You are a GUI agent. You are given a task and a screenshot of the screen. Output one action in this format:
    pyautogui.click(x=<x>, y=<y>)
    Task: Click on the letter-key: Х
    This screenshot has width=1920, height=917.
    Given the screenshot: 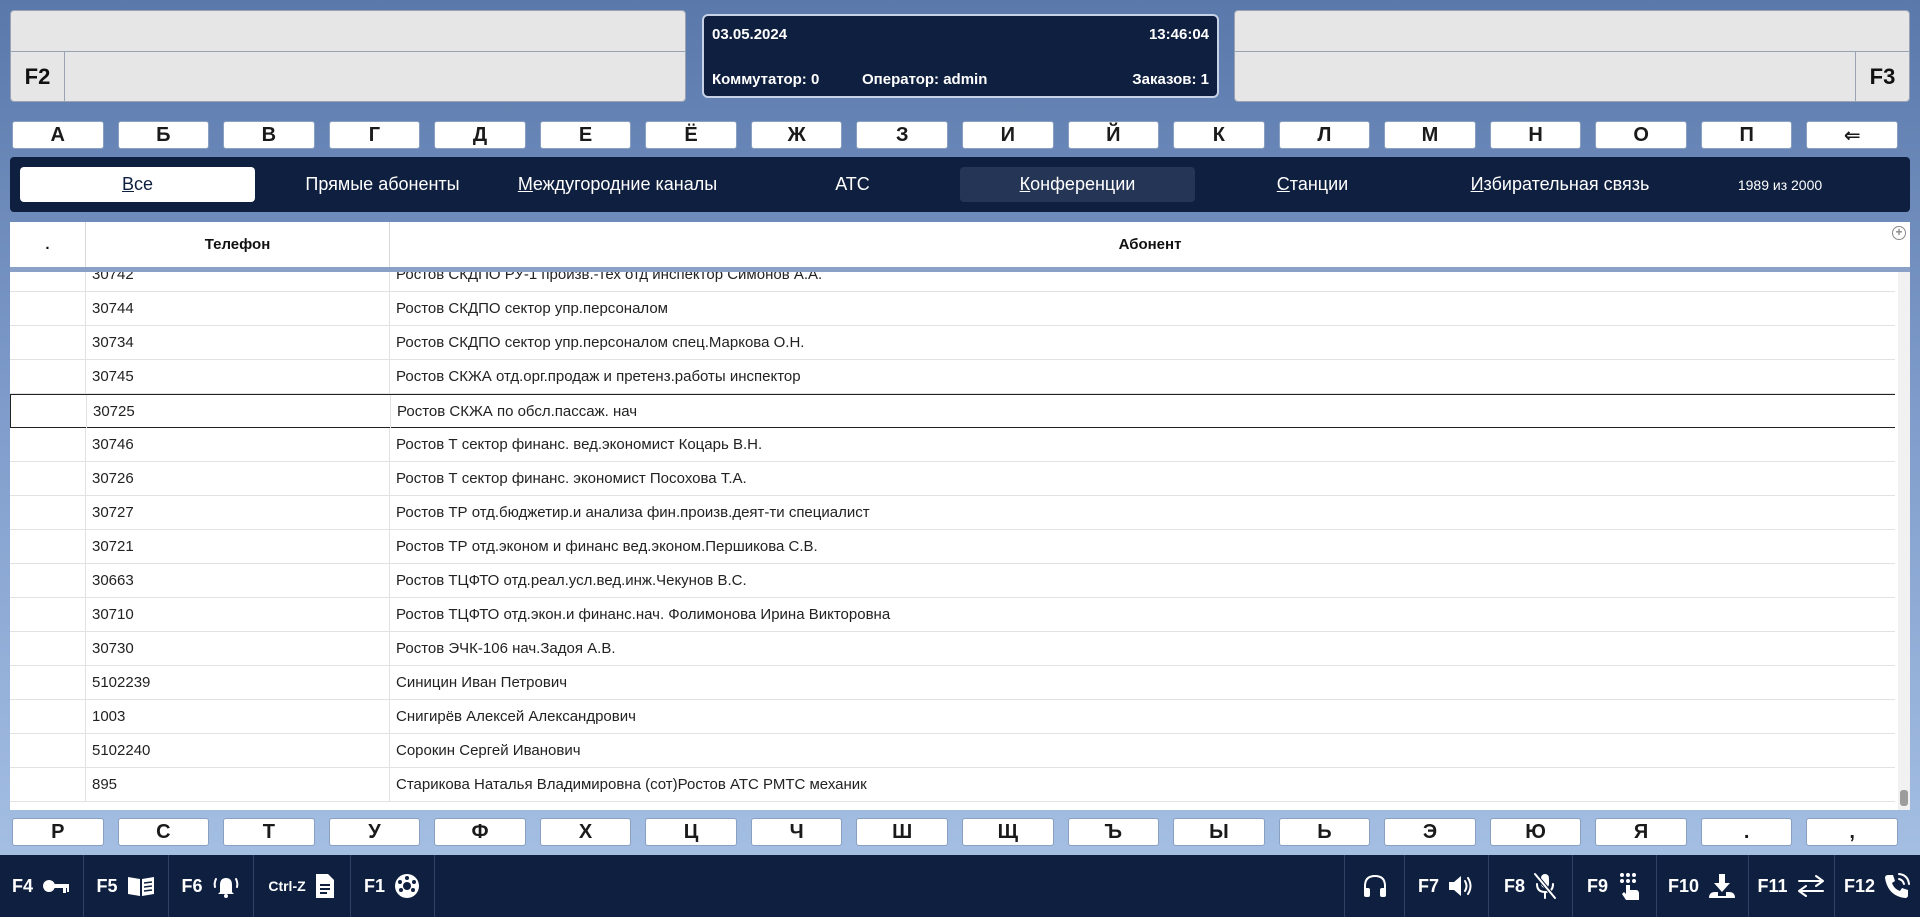 What is the action you would take?
    pyautogui.click(x=585, y=832)
    